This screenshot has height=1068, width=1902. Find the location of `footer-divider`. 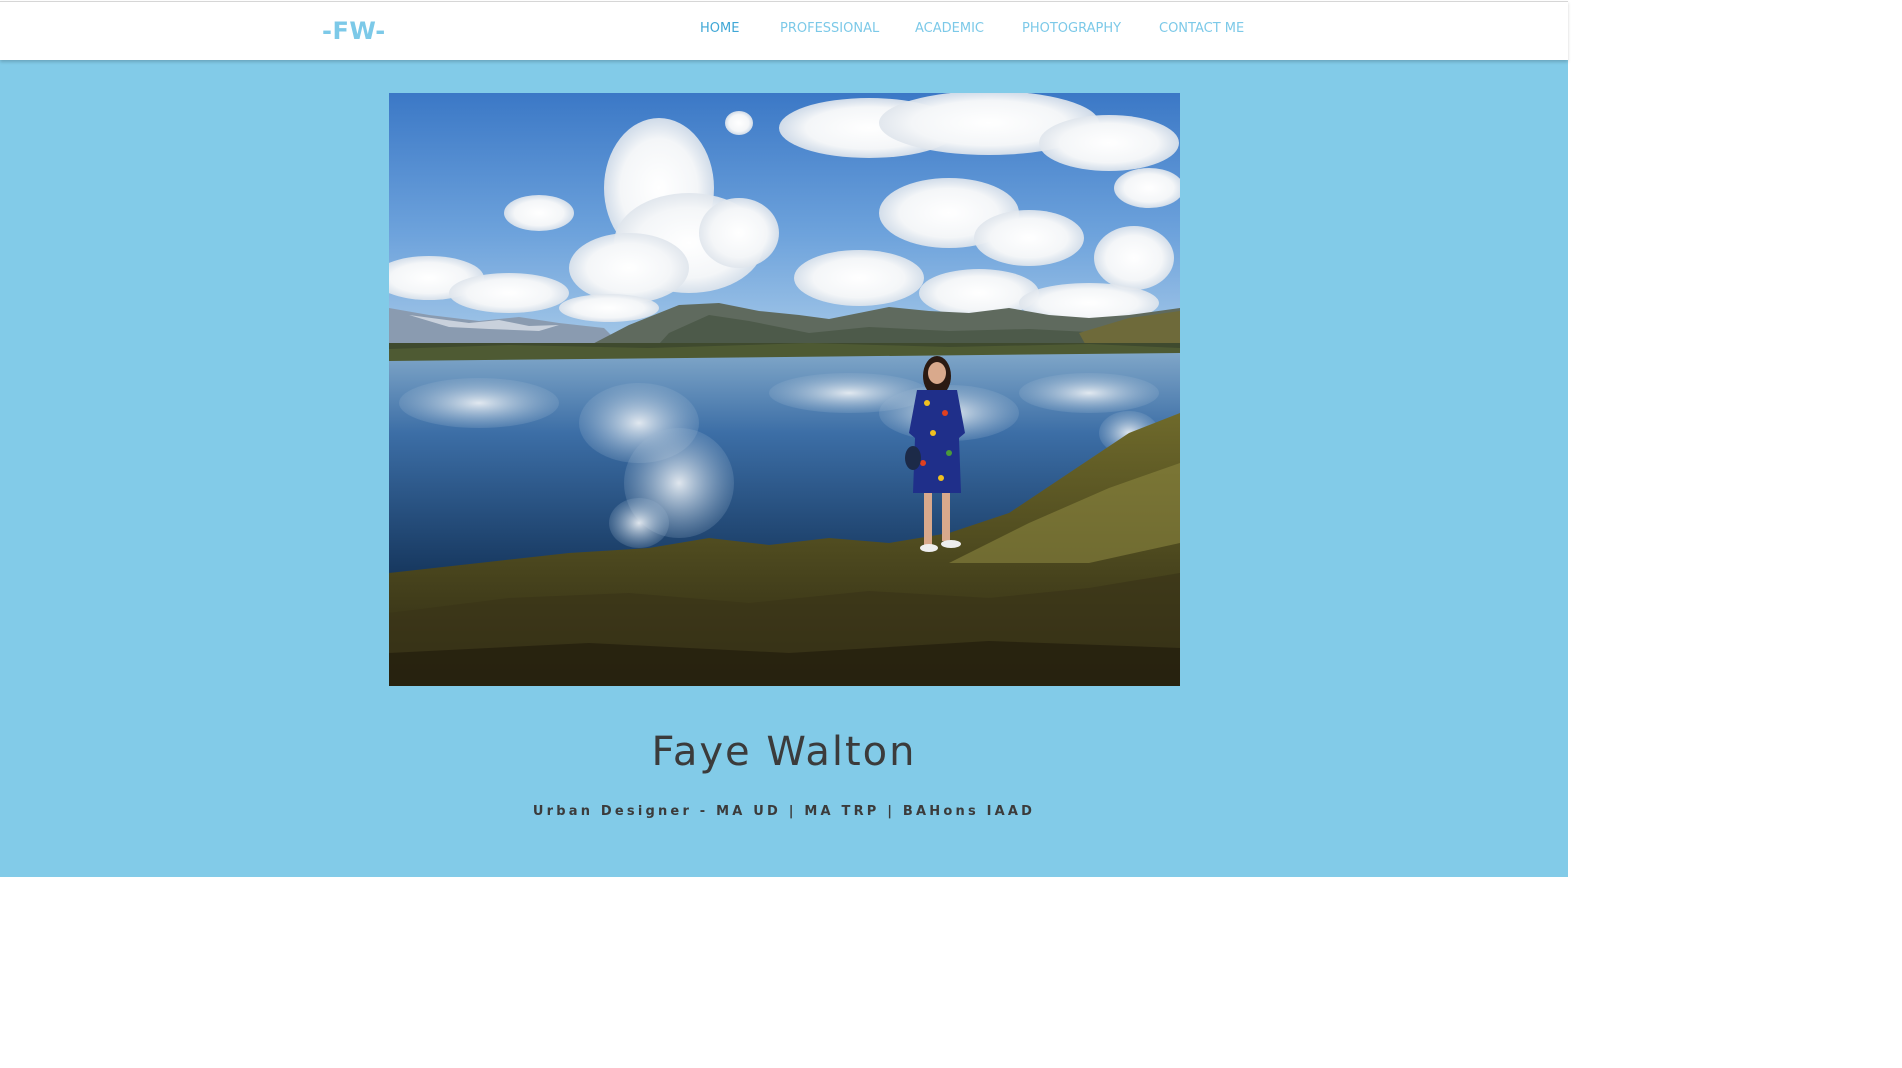

footer-divider is located at coordinates (784, 878).